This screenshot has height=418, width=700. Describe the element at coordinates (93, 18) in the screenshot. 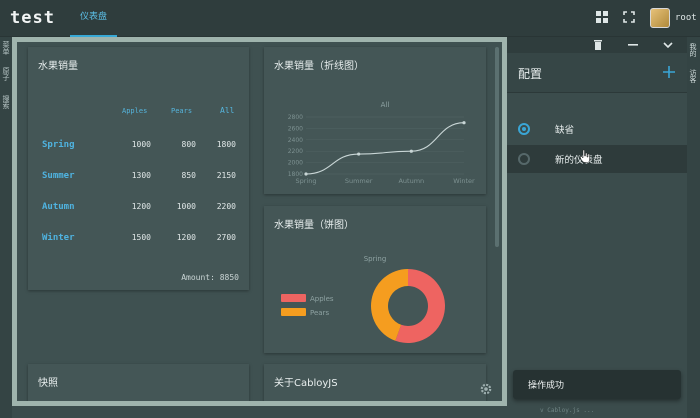

I see `tab-dashboard: 仪表盘` at that location.